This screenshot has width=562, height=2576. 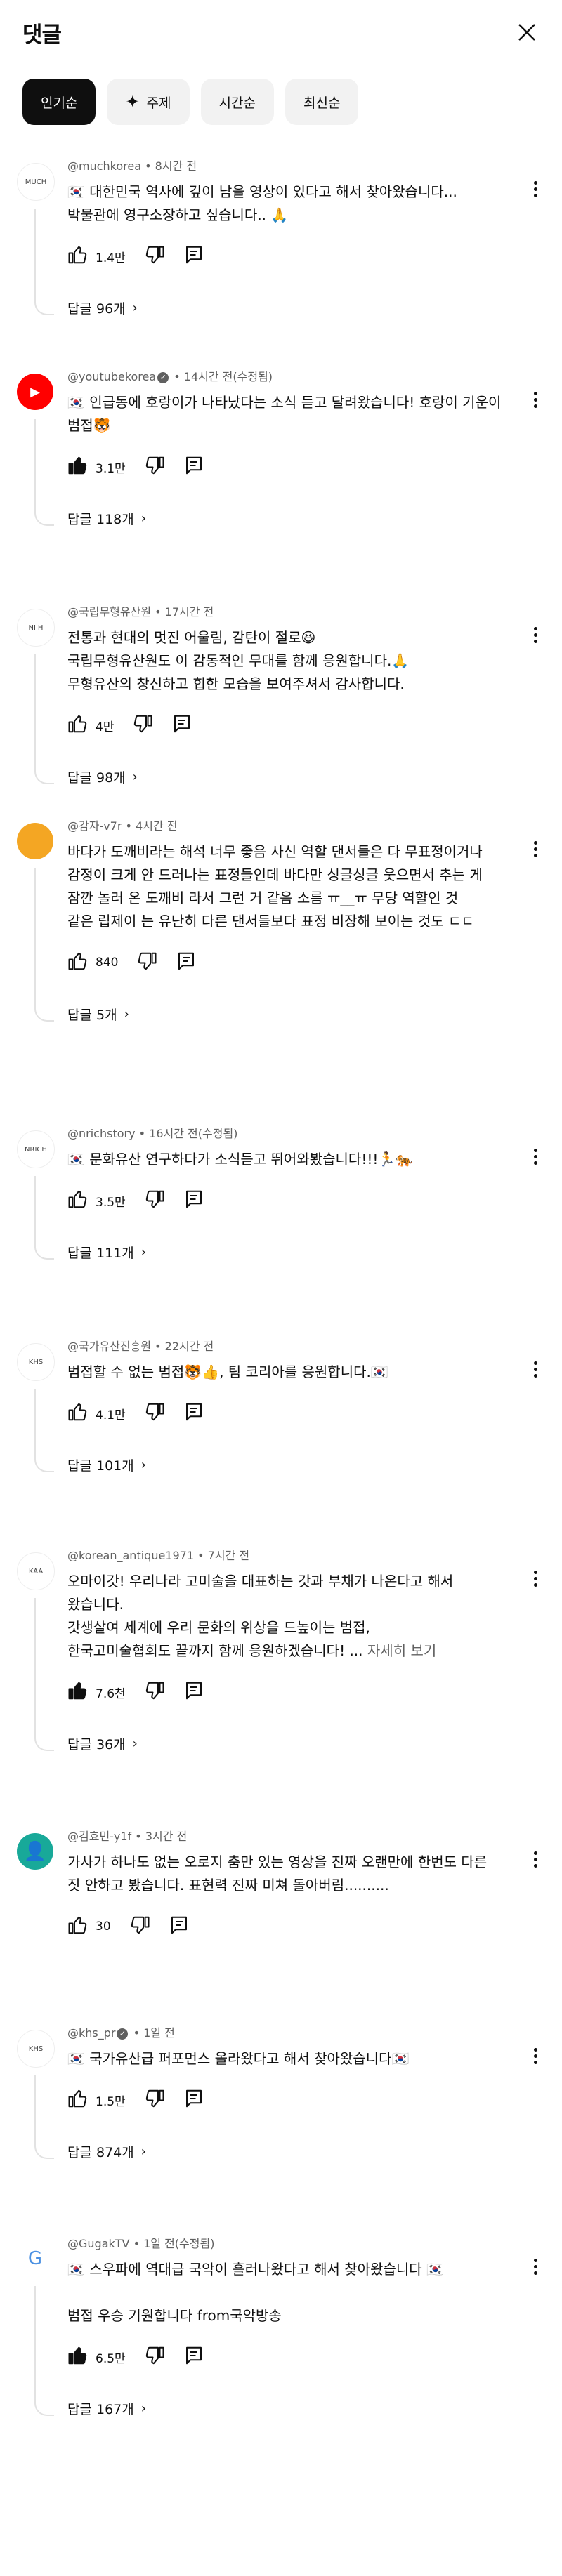 I want to click on author-handle: @GugakTV, so click(x=98, y=2243).